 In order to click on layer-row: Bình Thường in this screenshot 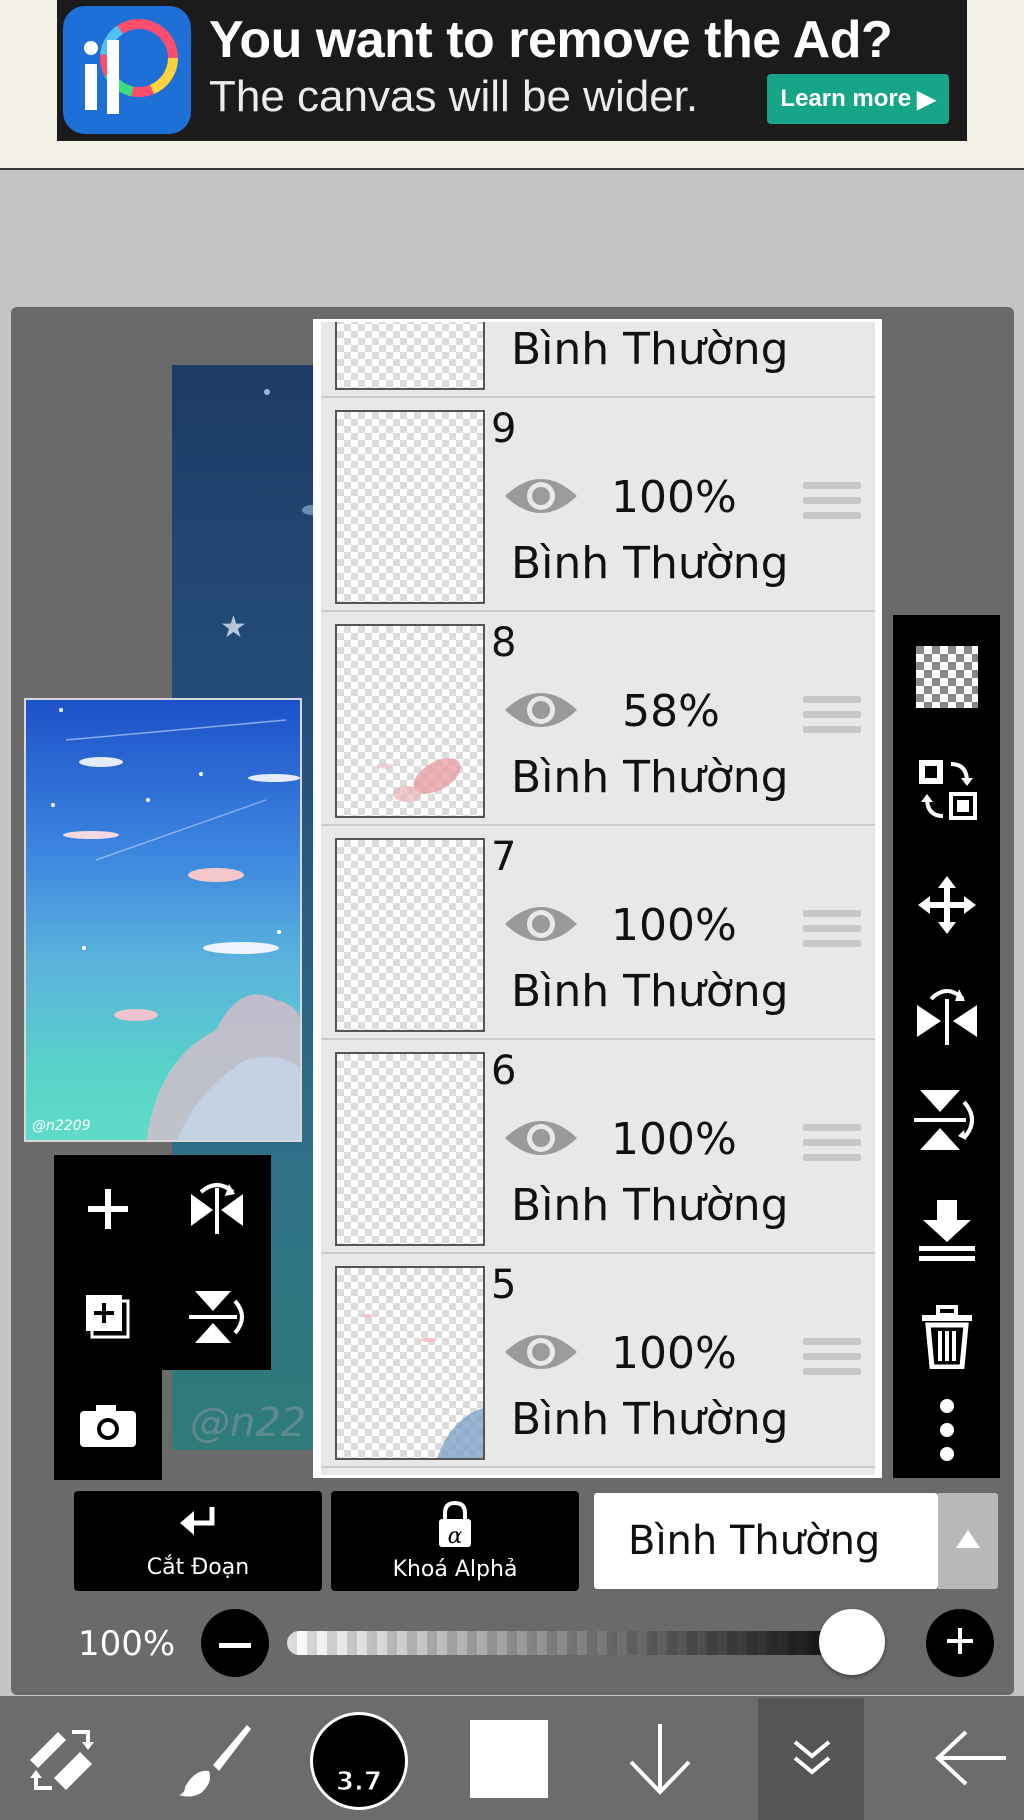, I will do `click(598, 360)`.